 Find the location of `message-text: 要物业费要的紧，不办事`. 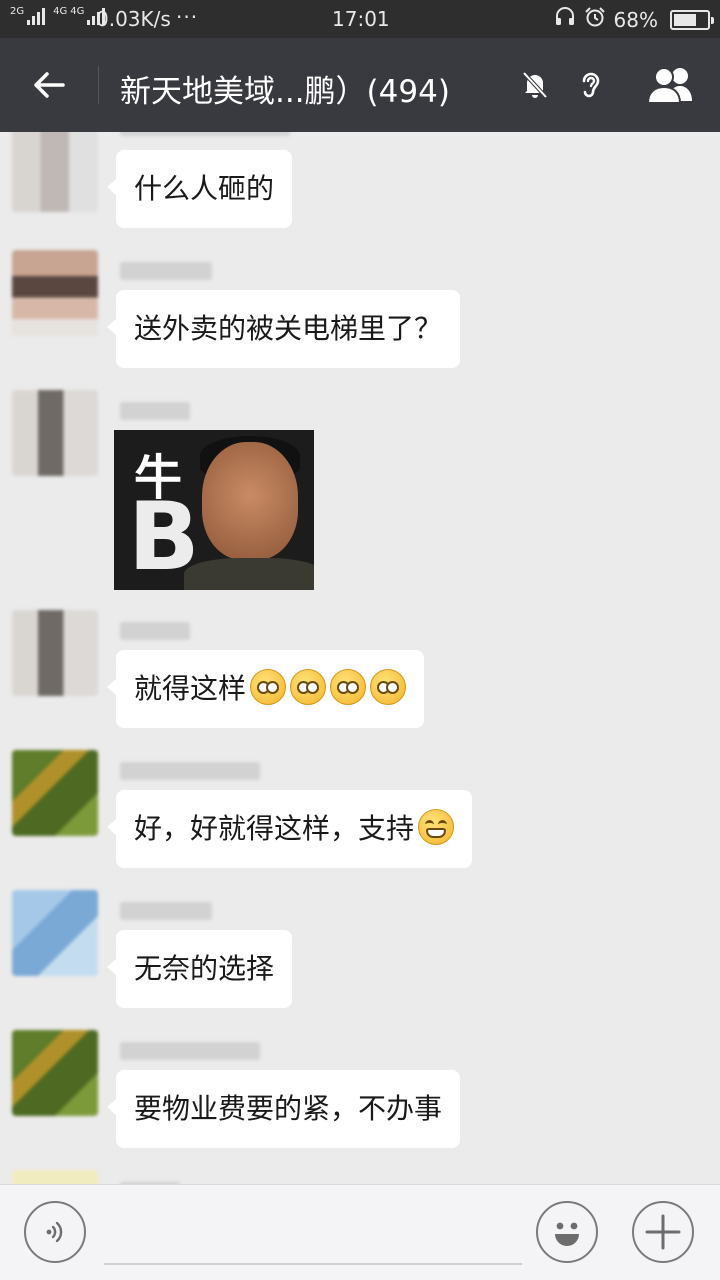

message-text: 要物业费要的紧，不办事 is located at coordinates (288, 1108).